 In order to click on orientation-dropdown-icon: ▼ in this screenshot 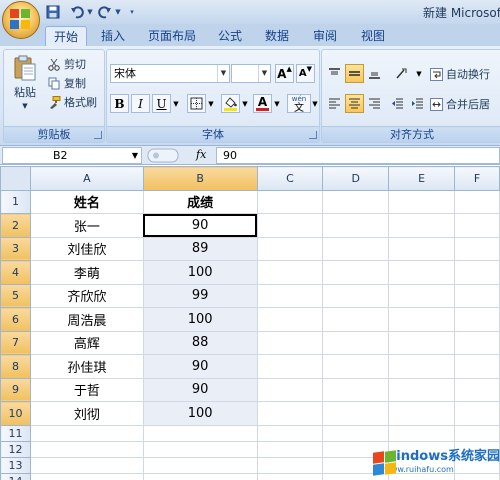, I will do `click(419, 73)`.